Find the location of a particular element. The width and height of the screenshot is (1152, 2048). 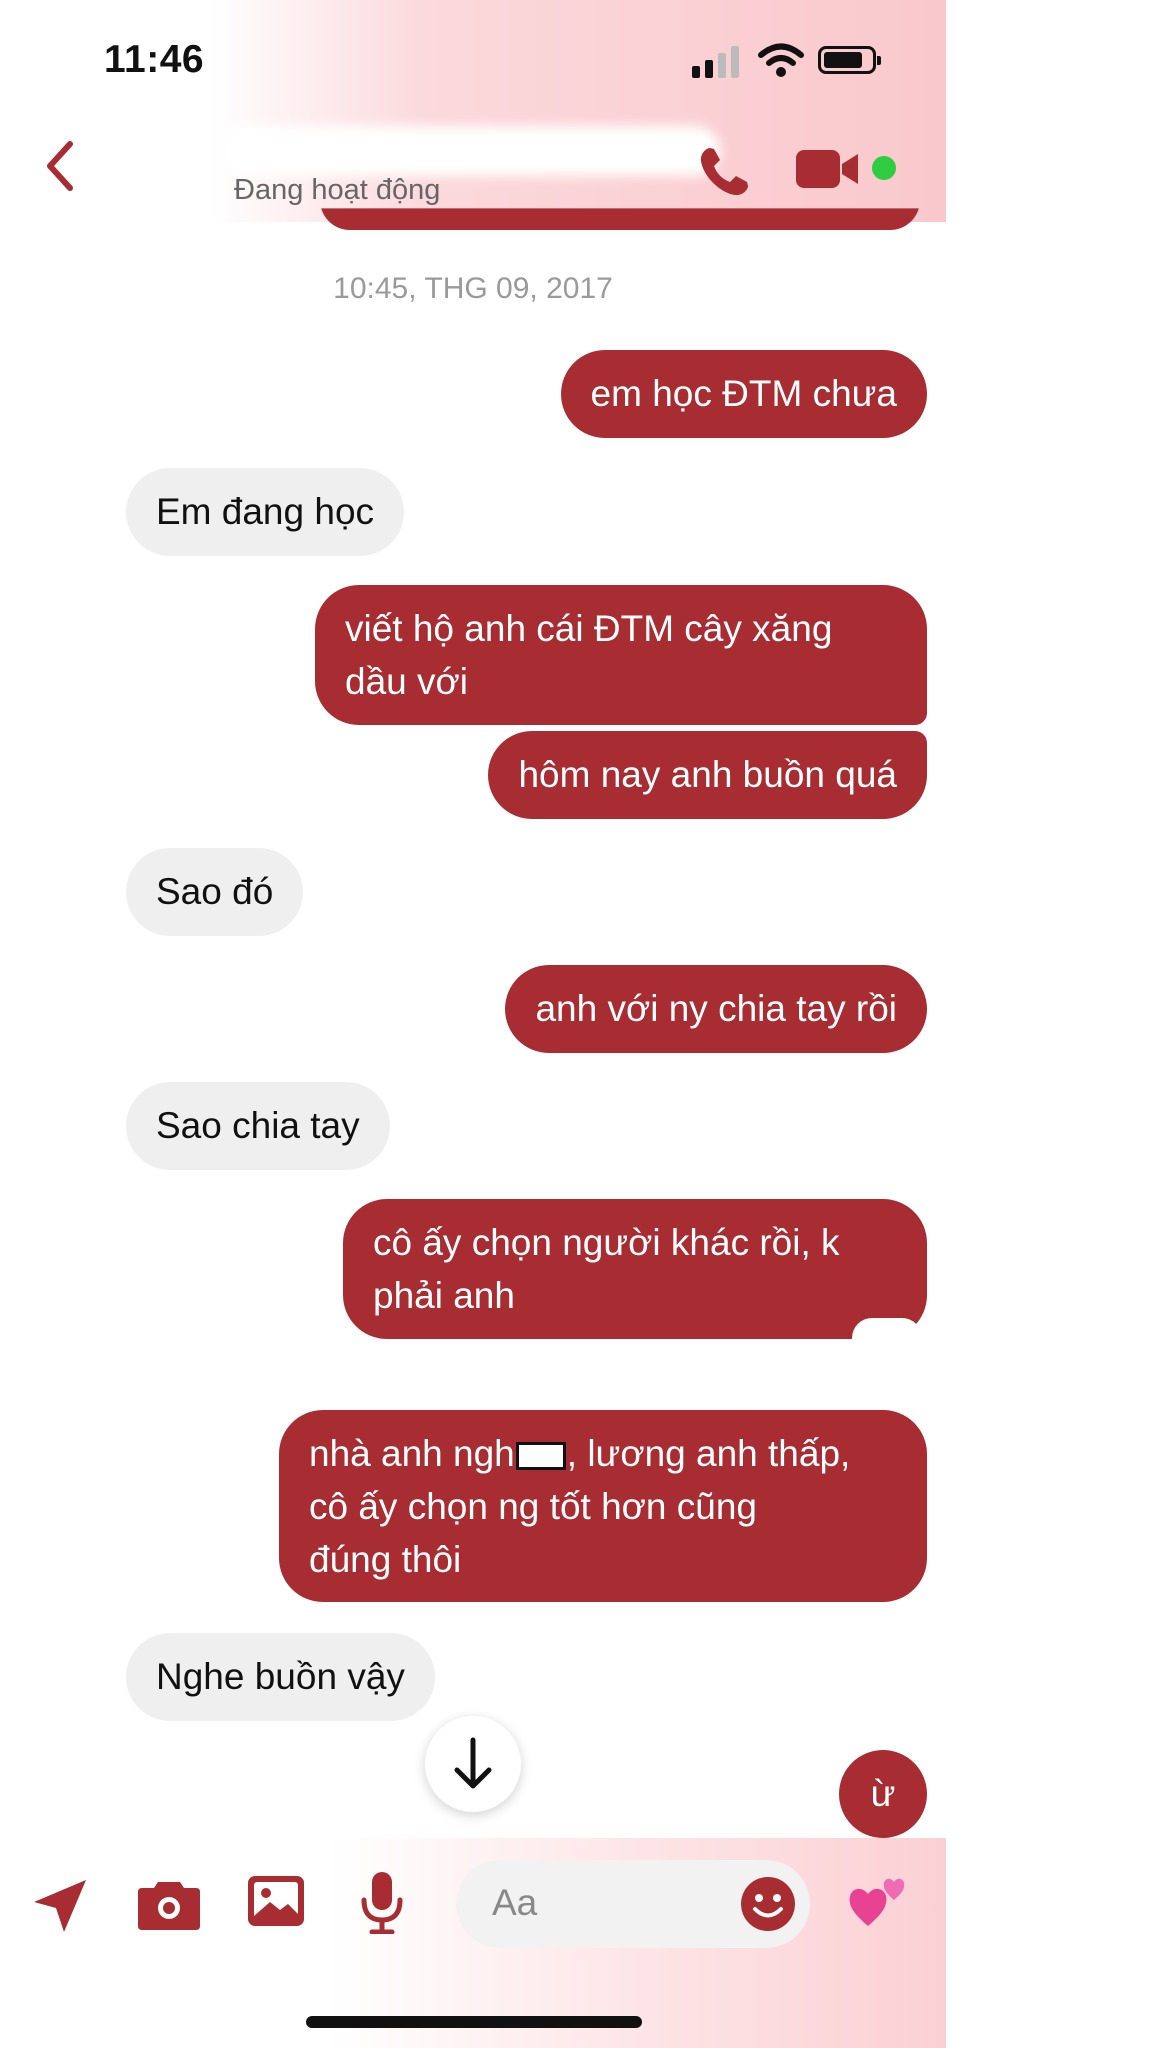

message-text-line: viết hộ anh cái ĐTM cây xăng is located at coordinates (589, 628).